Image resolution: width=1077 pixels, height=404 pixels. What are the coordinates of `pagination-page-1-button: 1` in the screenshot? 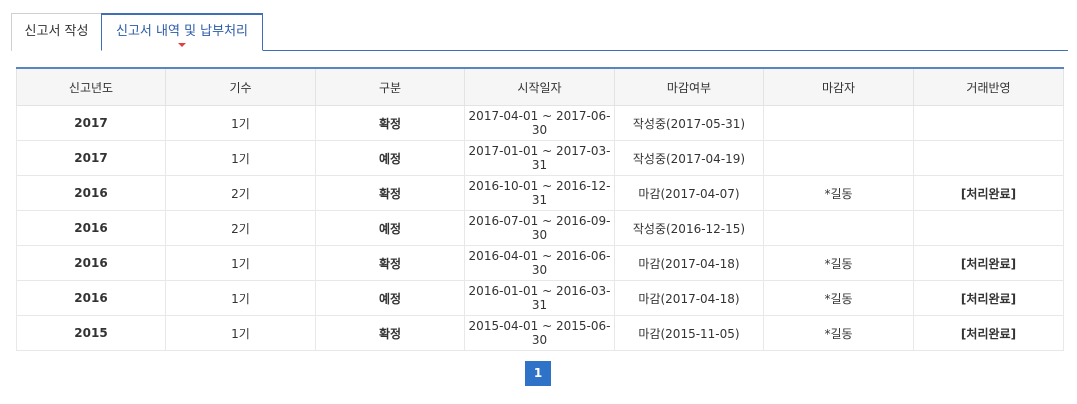 It's located at (538, 373).